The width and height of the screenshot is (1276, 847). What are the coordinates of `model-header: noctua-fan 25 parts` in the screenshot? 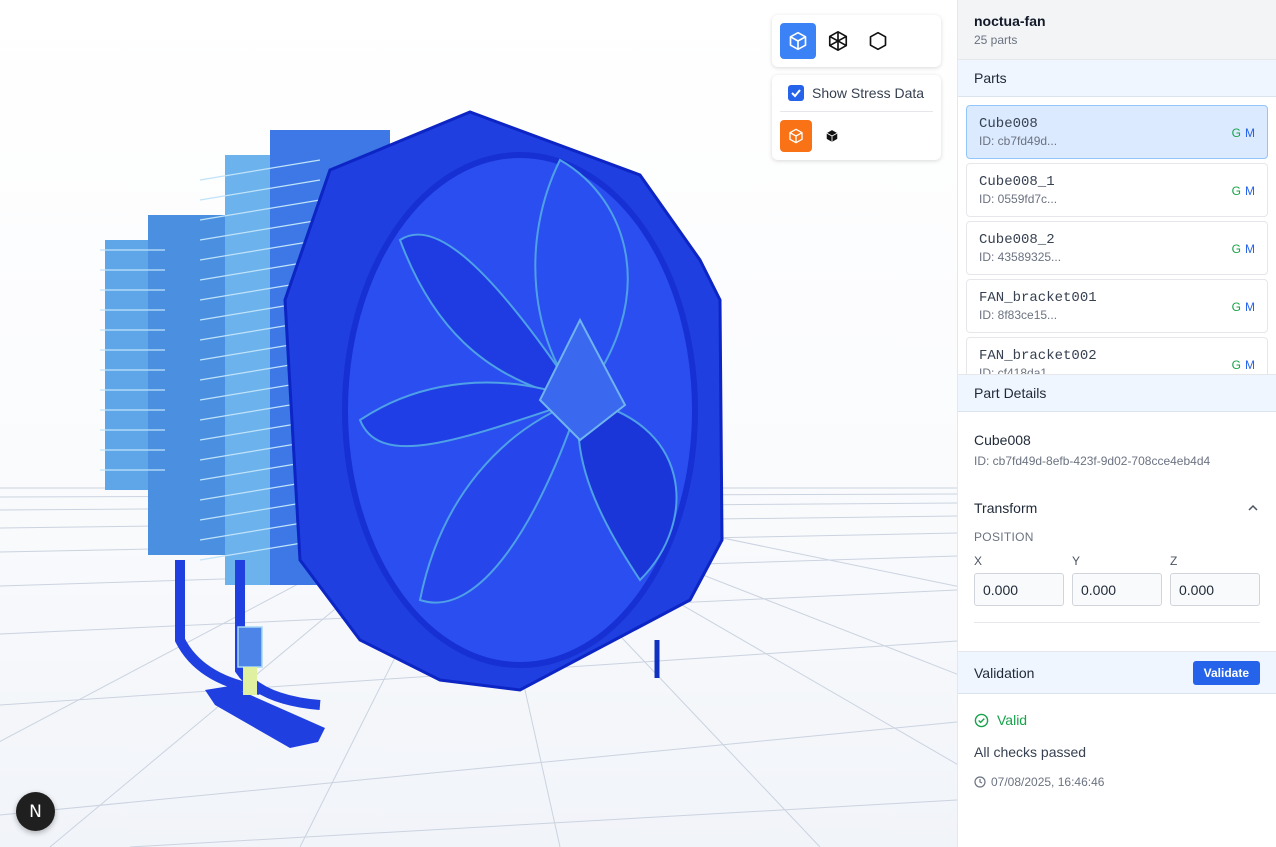 It's located at (1117, 30).